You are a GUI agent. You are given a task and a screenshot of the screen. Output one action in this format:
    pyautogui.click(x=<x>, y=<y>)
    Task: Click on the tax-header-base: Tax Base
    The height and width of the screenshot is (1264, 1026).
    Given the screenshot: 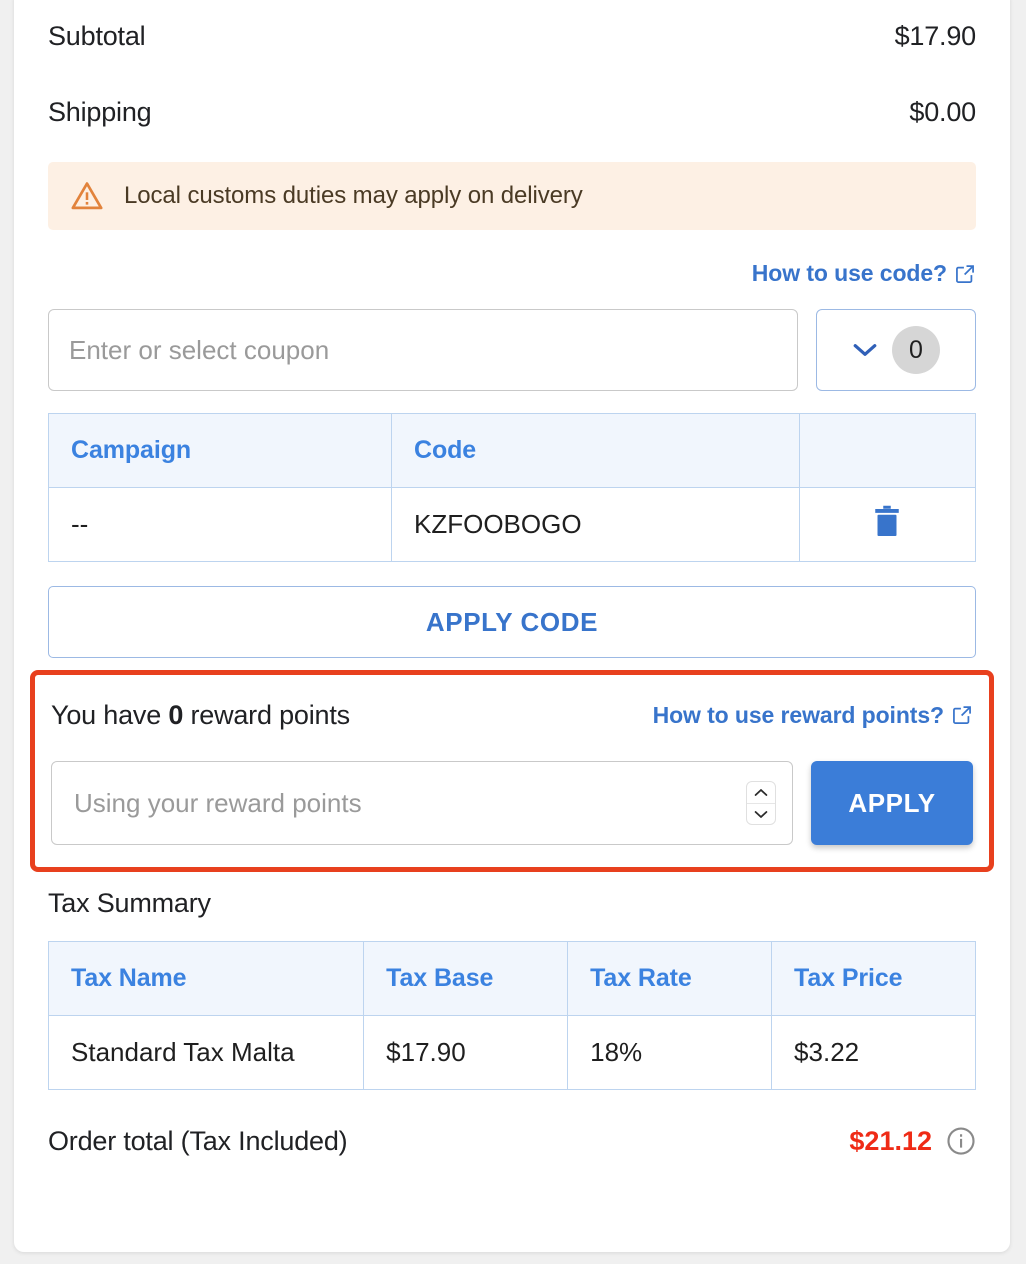 What is the action you would take?
    pyautogui.click(x=466, y=978)
    